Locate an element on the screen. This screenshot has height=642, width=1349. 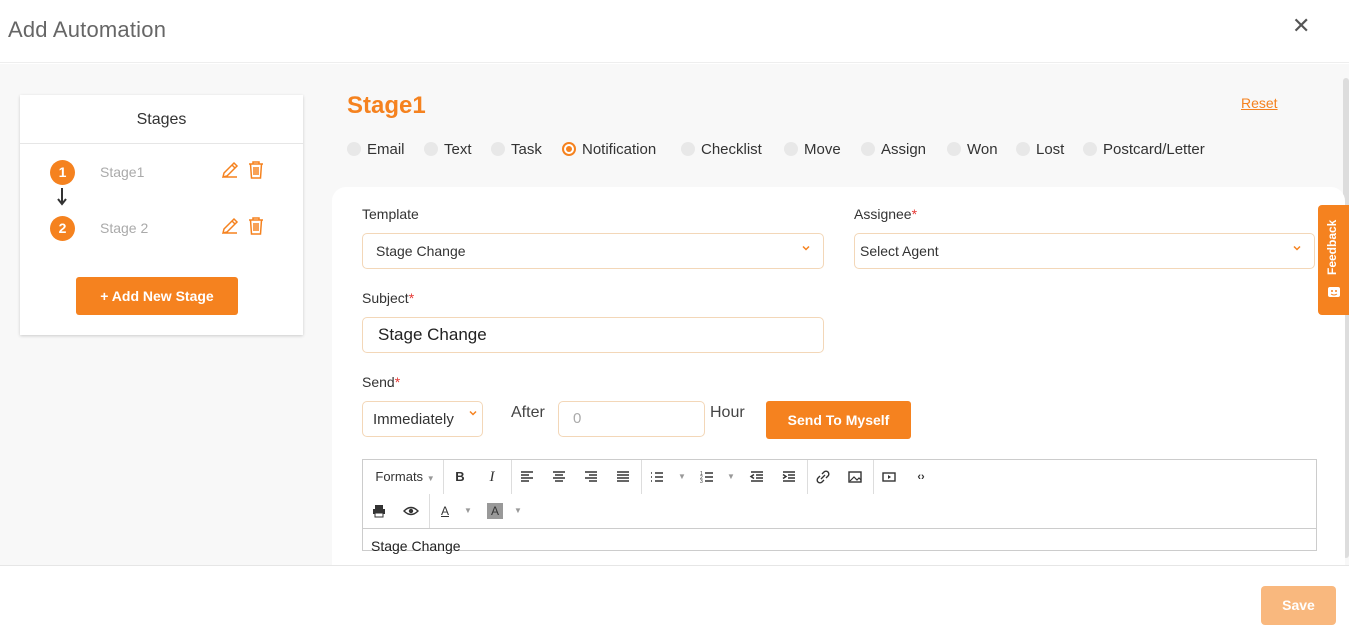
feedback-icon is located at coordinates (1334, 292).